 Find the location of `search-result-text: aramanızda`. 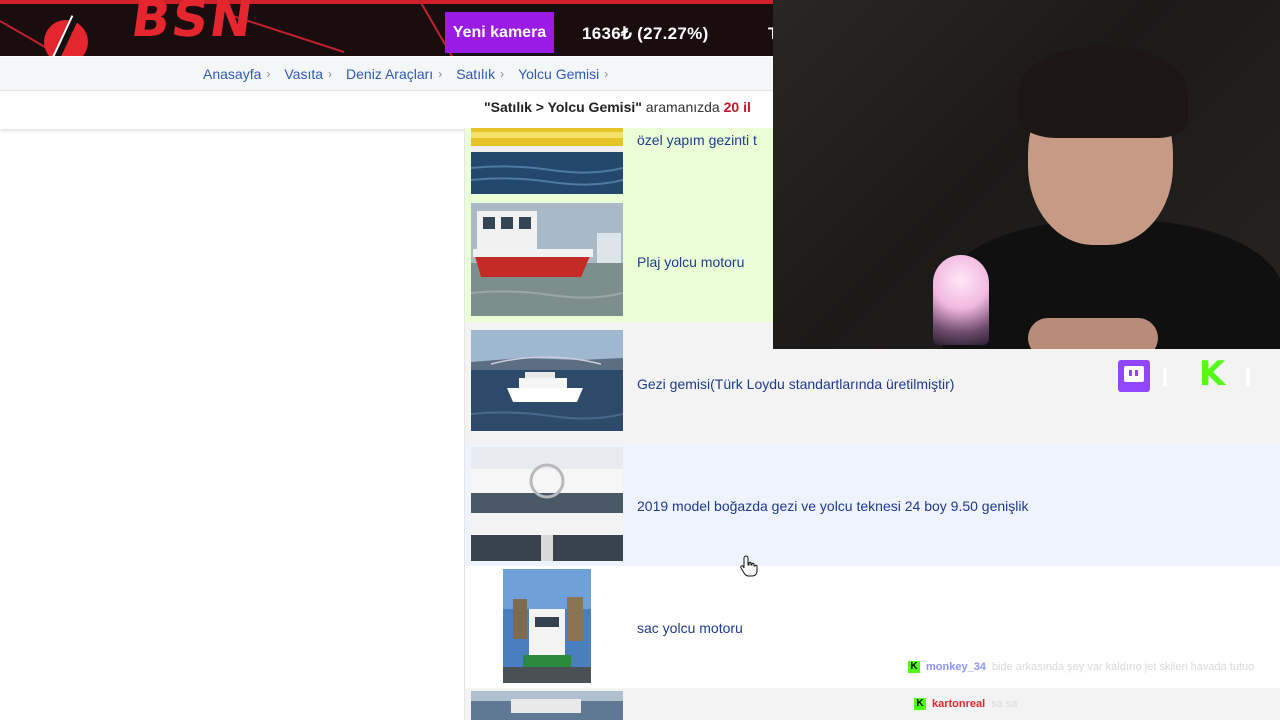

search-result-text: aramanızda is located at coordinates (682, 107).